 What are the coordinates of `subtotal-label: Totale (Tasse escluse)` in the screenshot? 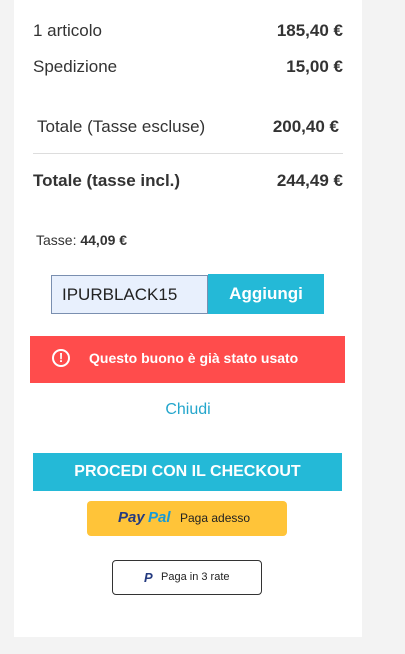 It's located at (121, 126).